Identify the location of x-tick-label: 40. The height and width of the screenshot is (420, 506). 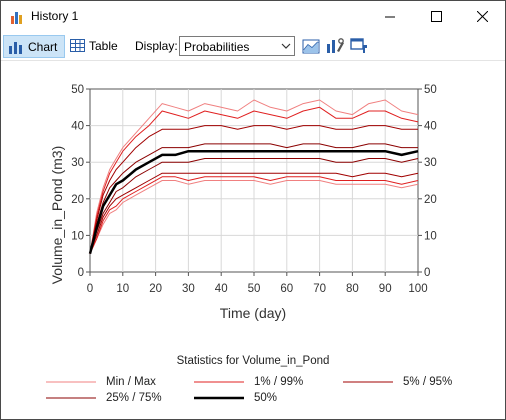
(221, 289).